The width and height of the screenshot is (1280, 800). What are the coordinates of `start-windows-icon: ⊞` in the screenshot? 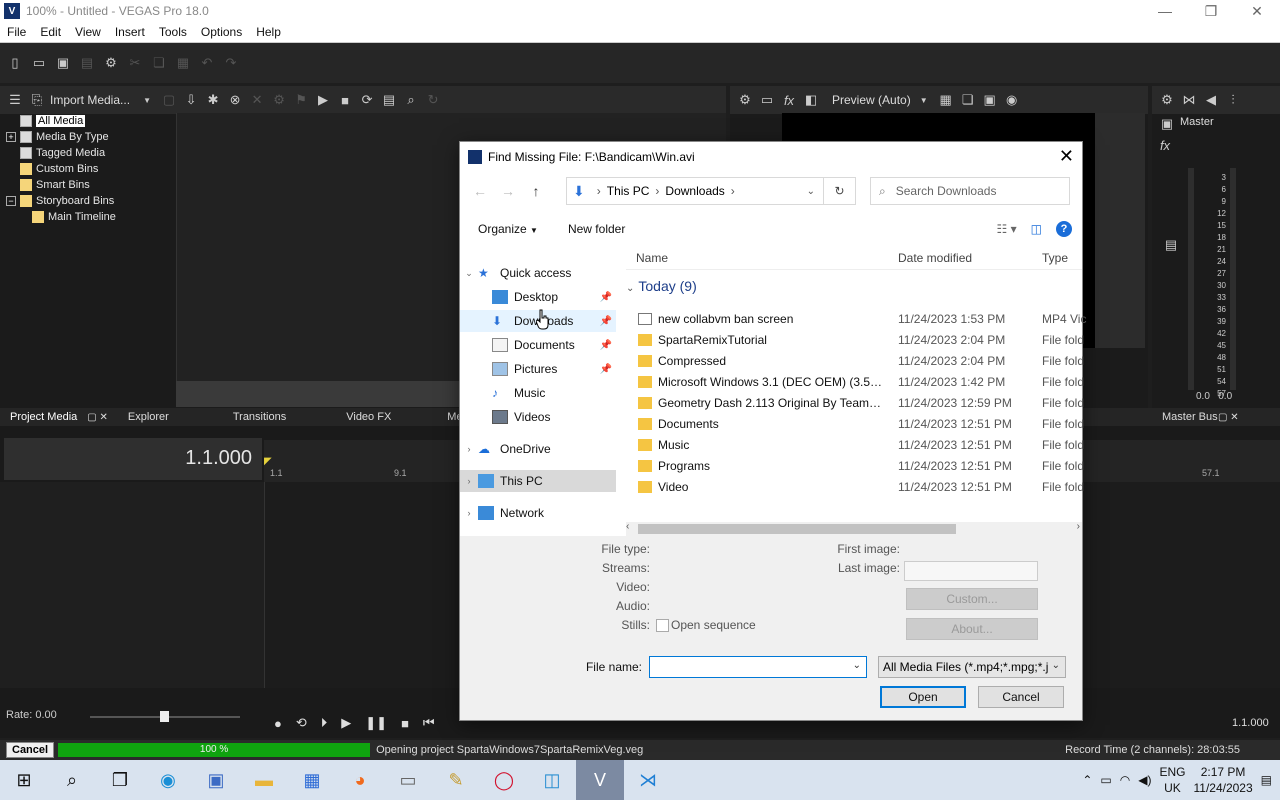 It's located at (24, 780).